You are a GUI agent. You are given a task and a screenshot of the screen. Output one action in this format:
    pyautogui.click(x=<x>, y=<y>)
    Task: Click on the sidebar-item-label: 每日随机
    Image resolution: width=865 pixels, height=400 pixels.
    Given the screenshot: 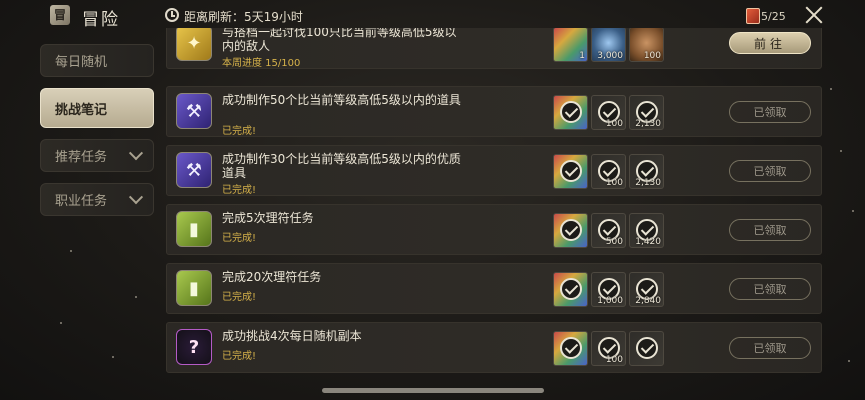 What is the action you would take?
    pyautogui.click(x=81, y=62)
    